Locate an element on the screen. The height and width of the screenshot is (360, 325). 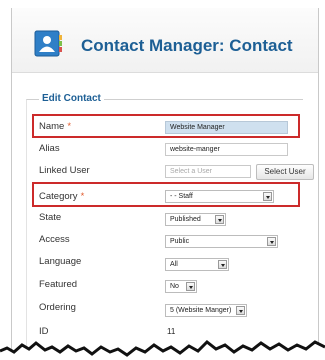
alias-field: website-manger is located at coordinates (226, 149).